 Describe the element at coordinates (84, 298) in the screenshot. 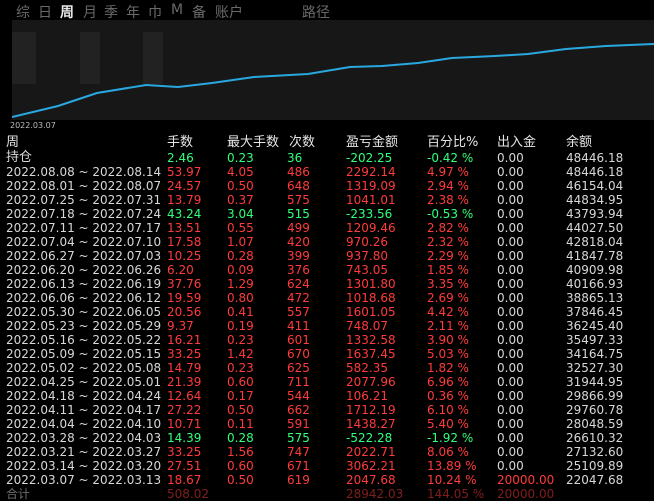

I see `row-week: 2022.06.06 ~ 2022.06.12` at that location.